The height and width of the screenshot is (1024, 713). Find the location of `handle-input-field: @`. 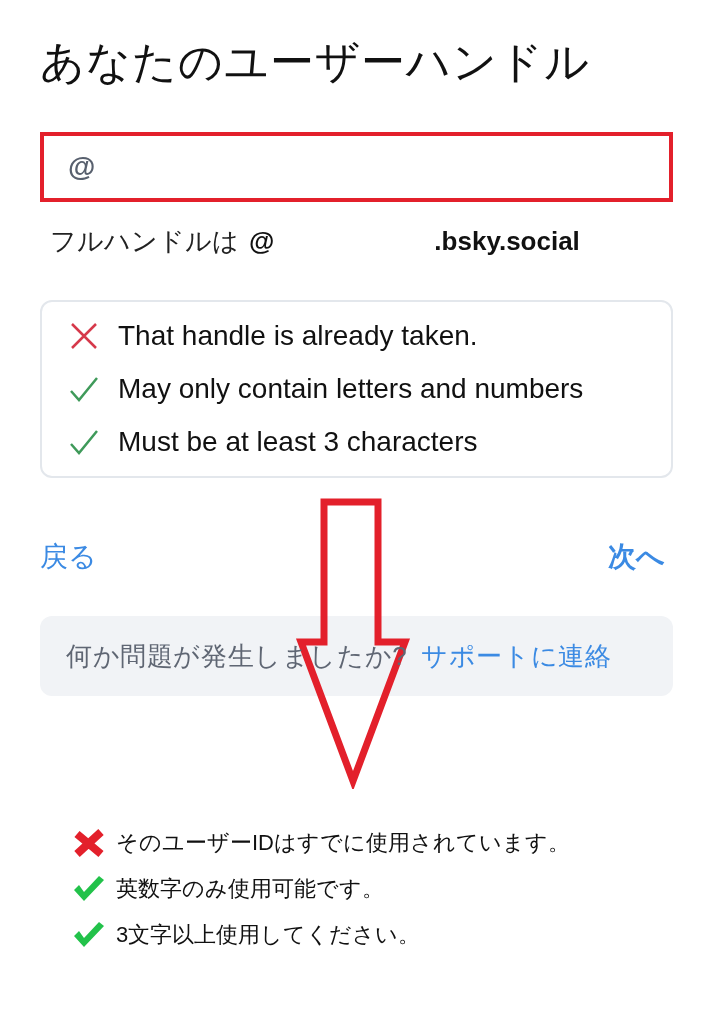

handle-input-field: @ is located at coordinates (356, 167).